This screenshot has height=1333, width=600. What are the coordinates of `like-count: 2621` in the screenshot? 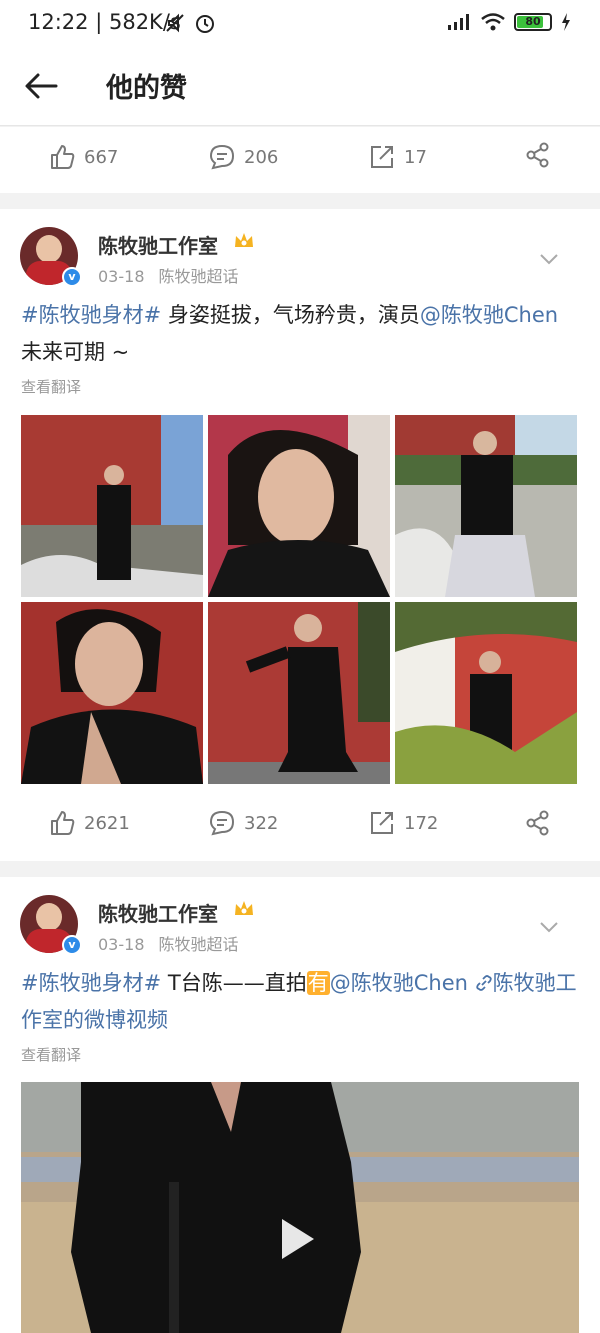 It's located at (107, 823).